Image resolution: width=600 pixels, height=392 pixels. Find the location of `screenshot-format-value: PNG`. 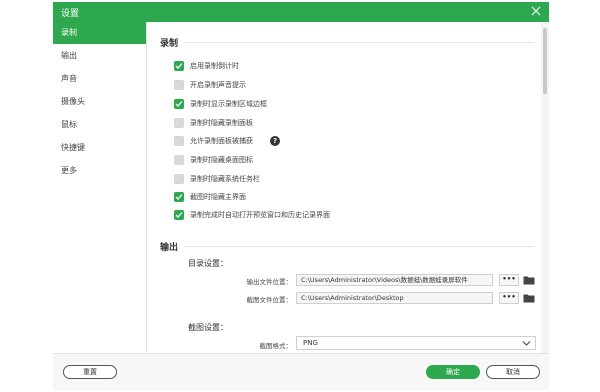

screenshot-format-value: PNG is located at coordinates (310, 343).